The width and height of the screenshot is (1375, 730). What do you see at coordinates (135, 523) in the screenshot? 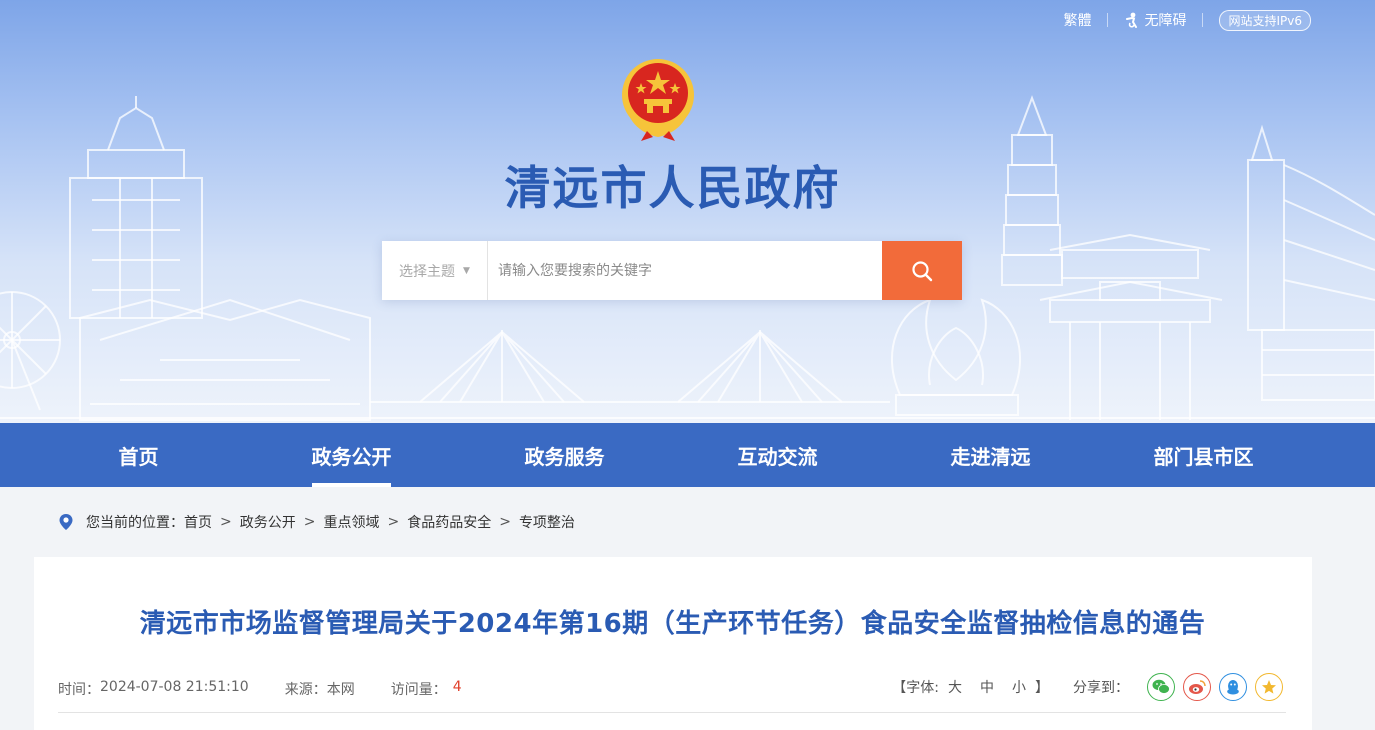
I see `breadcrumb-prefix: 您当前的位置：` at bounding box center [135, 523].